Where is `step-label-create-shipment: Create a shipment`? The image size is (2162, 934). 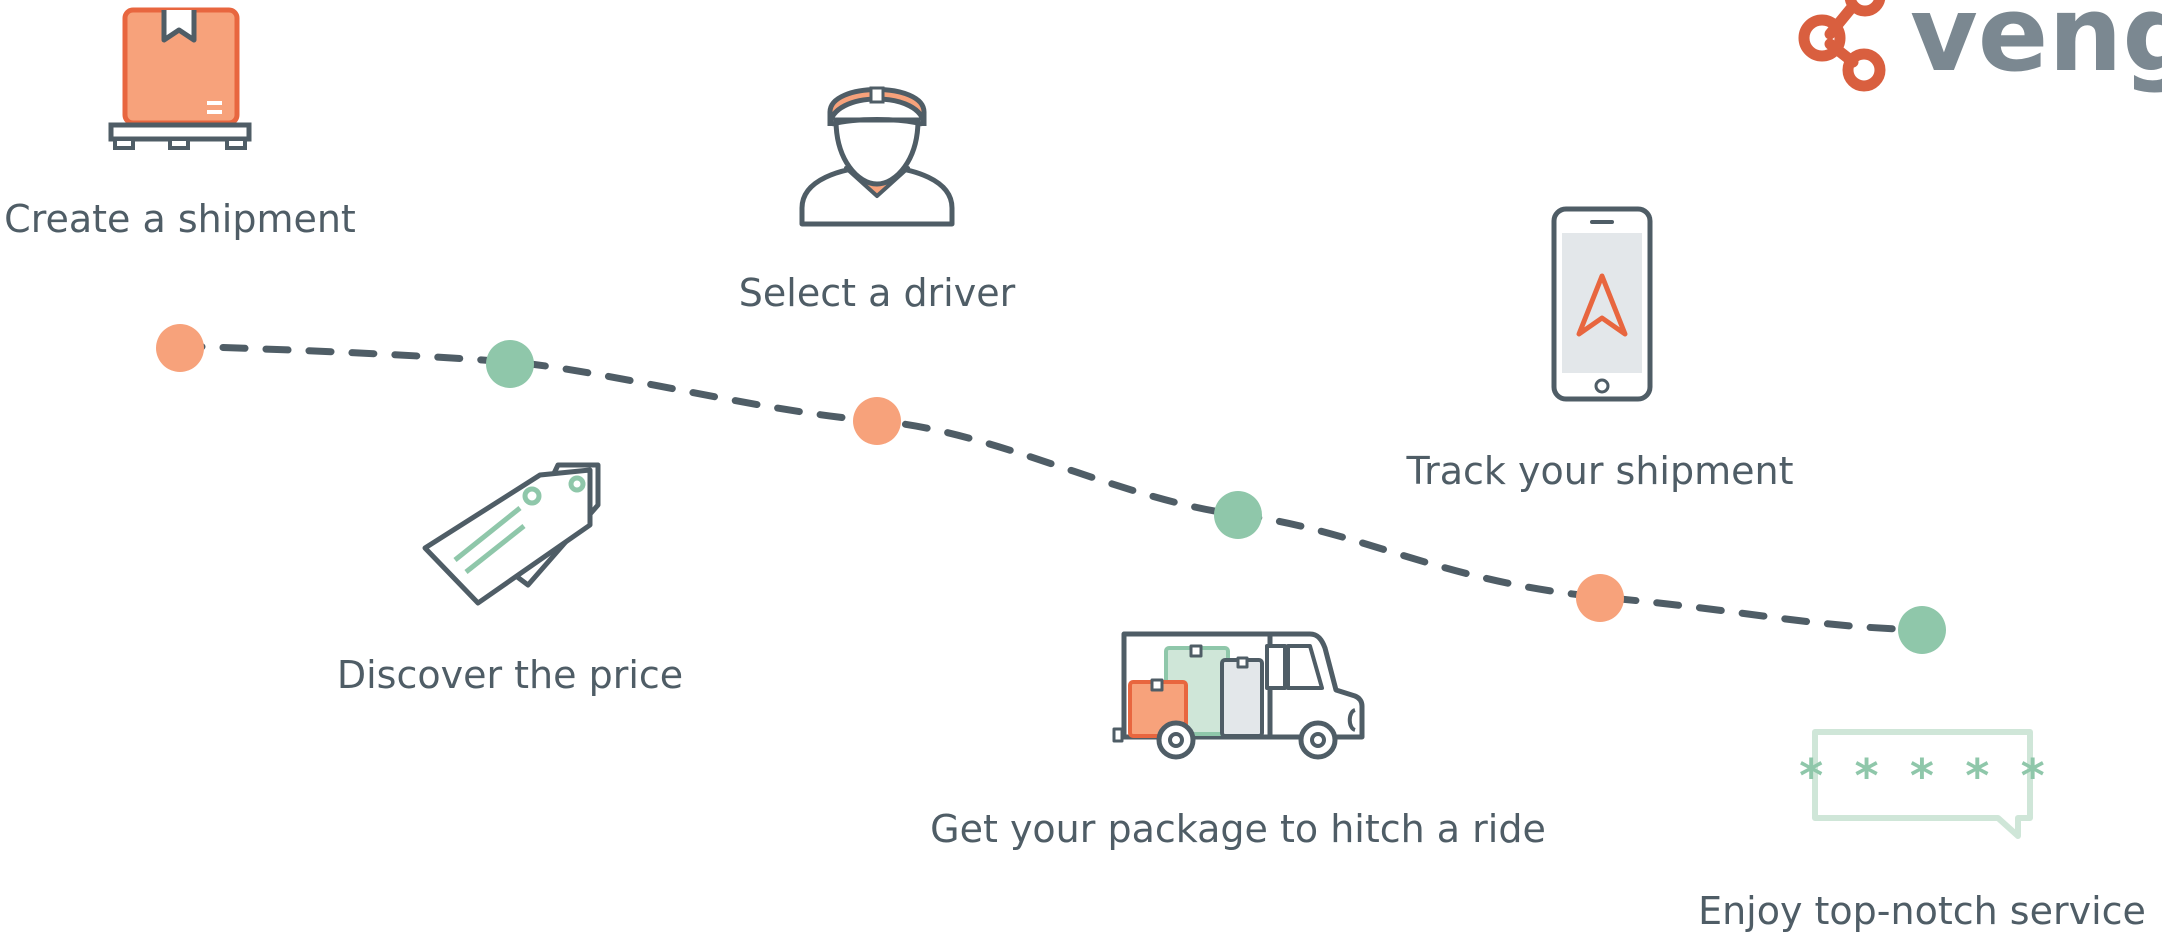 step-label-create-shipment: Create a shipment is located at coordinates (180, 219).